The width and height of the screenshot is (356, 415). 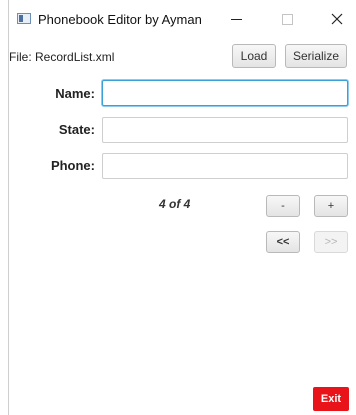 I want to click on app-icon, so click(x=24, y=18).